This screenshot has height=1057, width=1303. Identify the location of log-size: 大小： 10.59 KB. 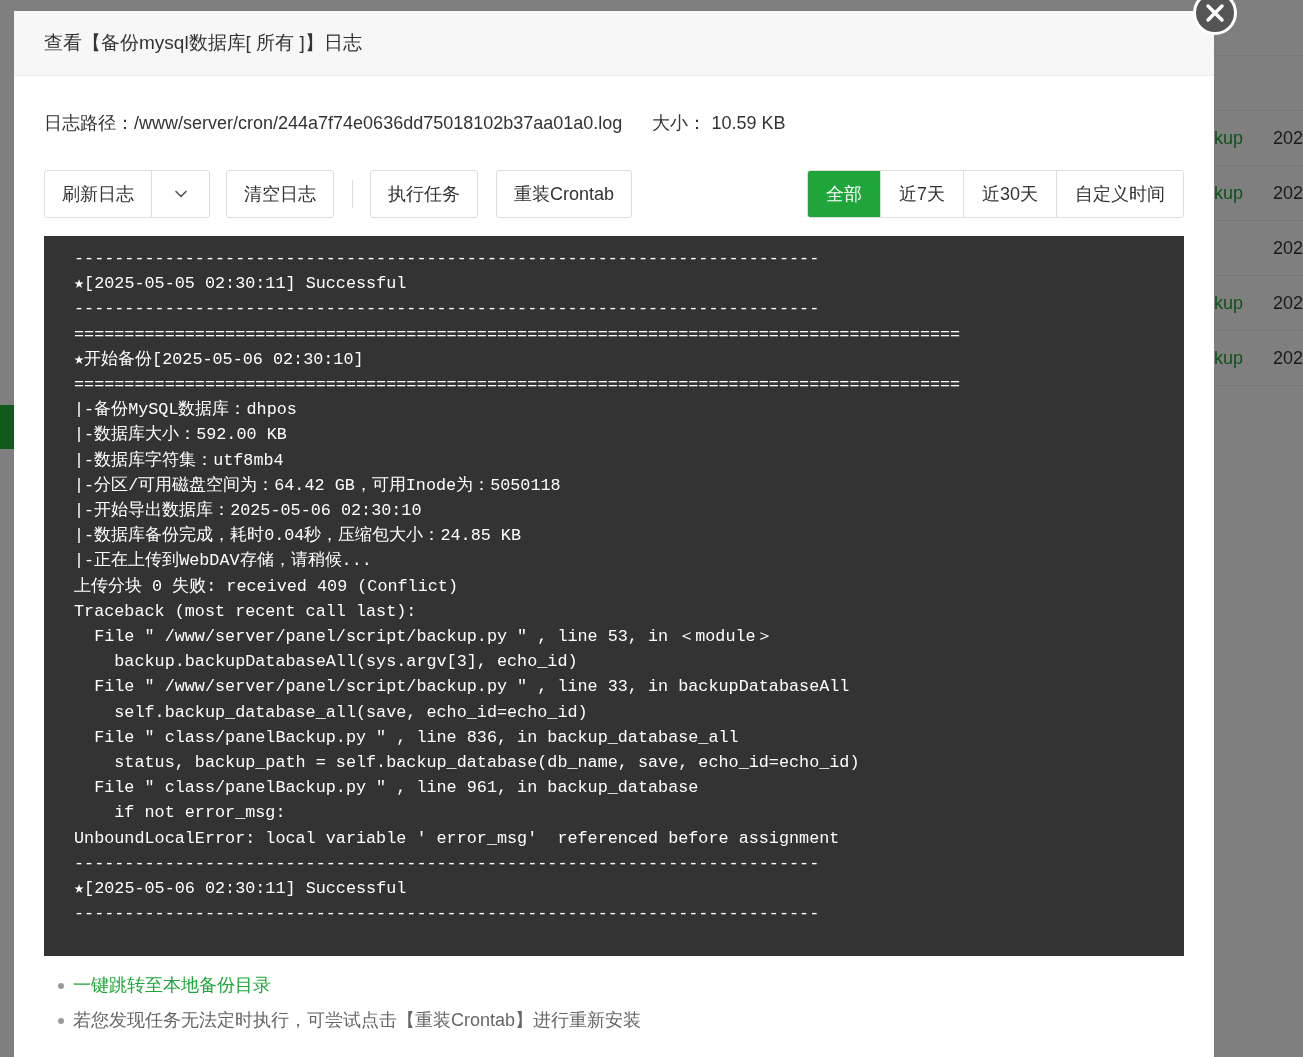
(719, 123).